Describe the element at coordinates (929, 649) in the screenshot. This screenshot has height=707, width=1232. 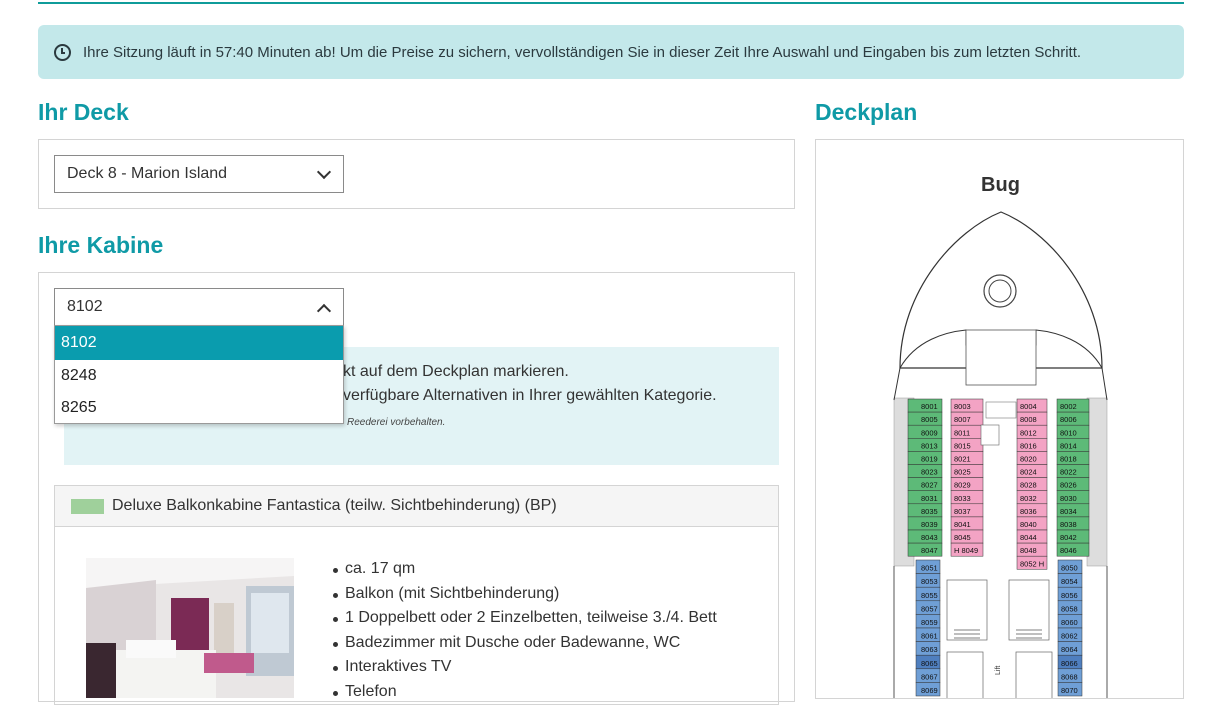
I see `deck-cabin-label: 8063` at that location.